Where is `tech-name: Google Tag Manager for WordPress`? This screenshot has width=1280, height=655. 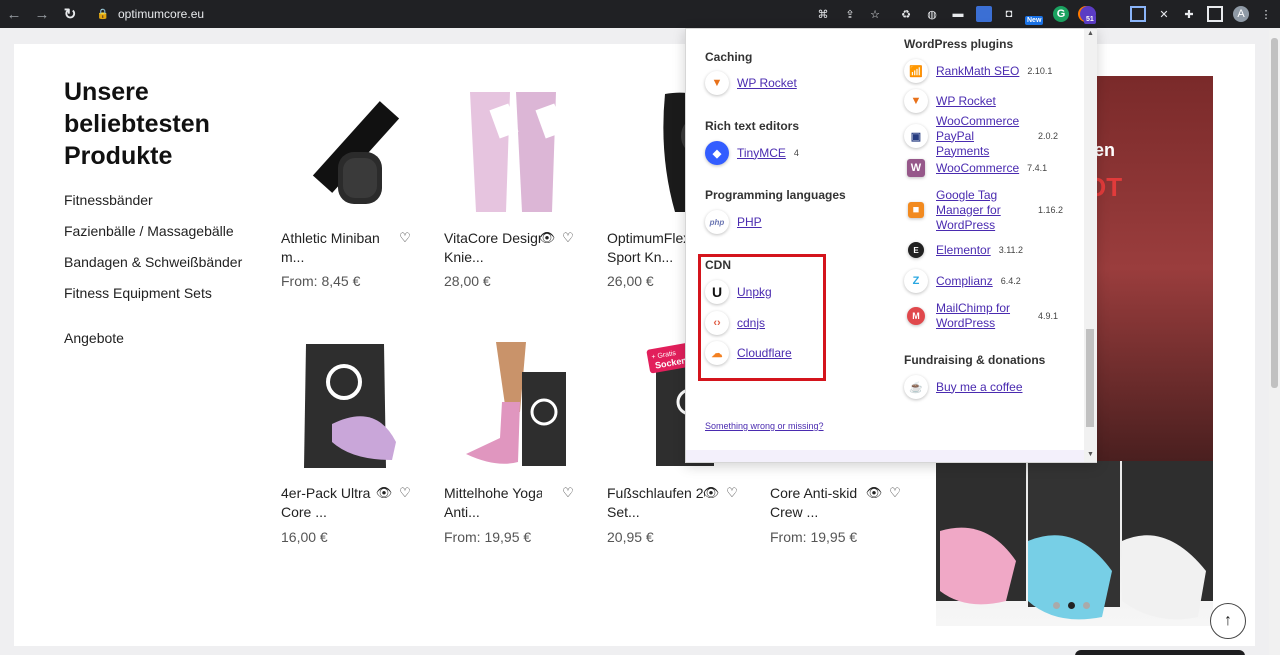 tech-name: Google Tag Manager for WordPress is located at coordinates (983, 210).